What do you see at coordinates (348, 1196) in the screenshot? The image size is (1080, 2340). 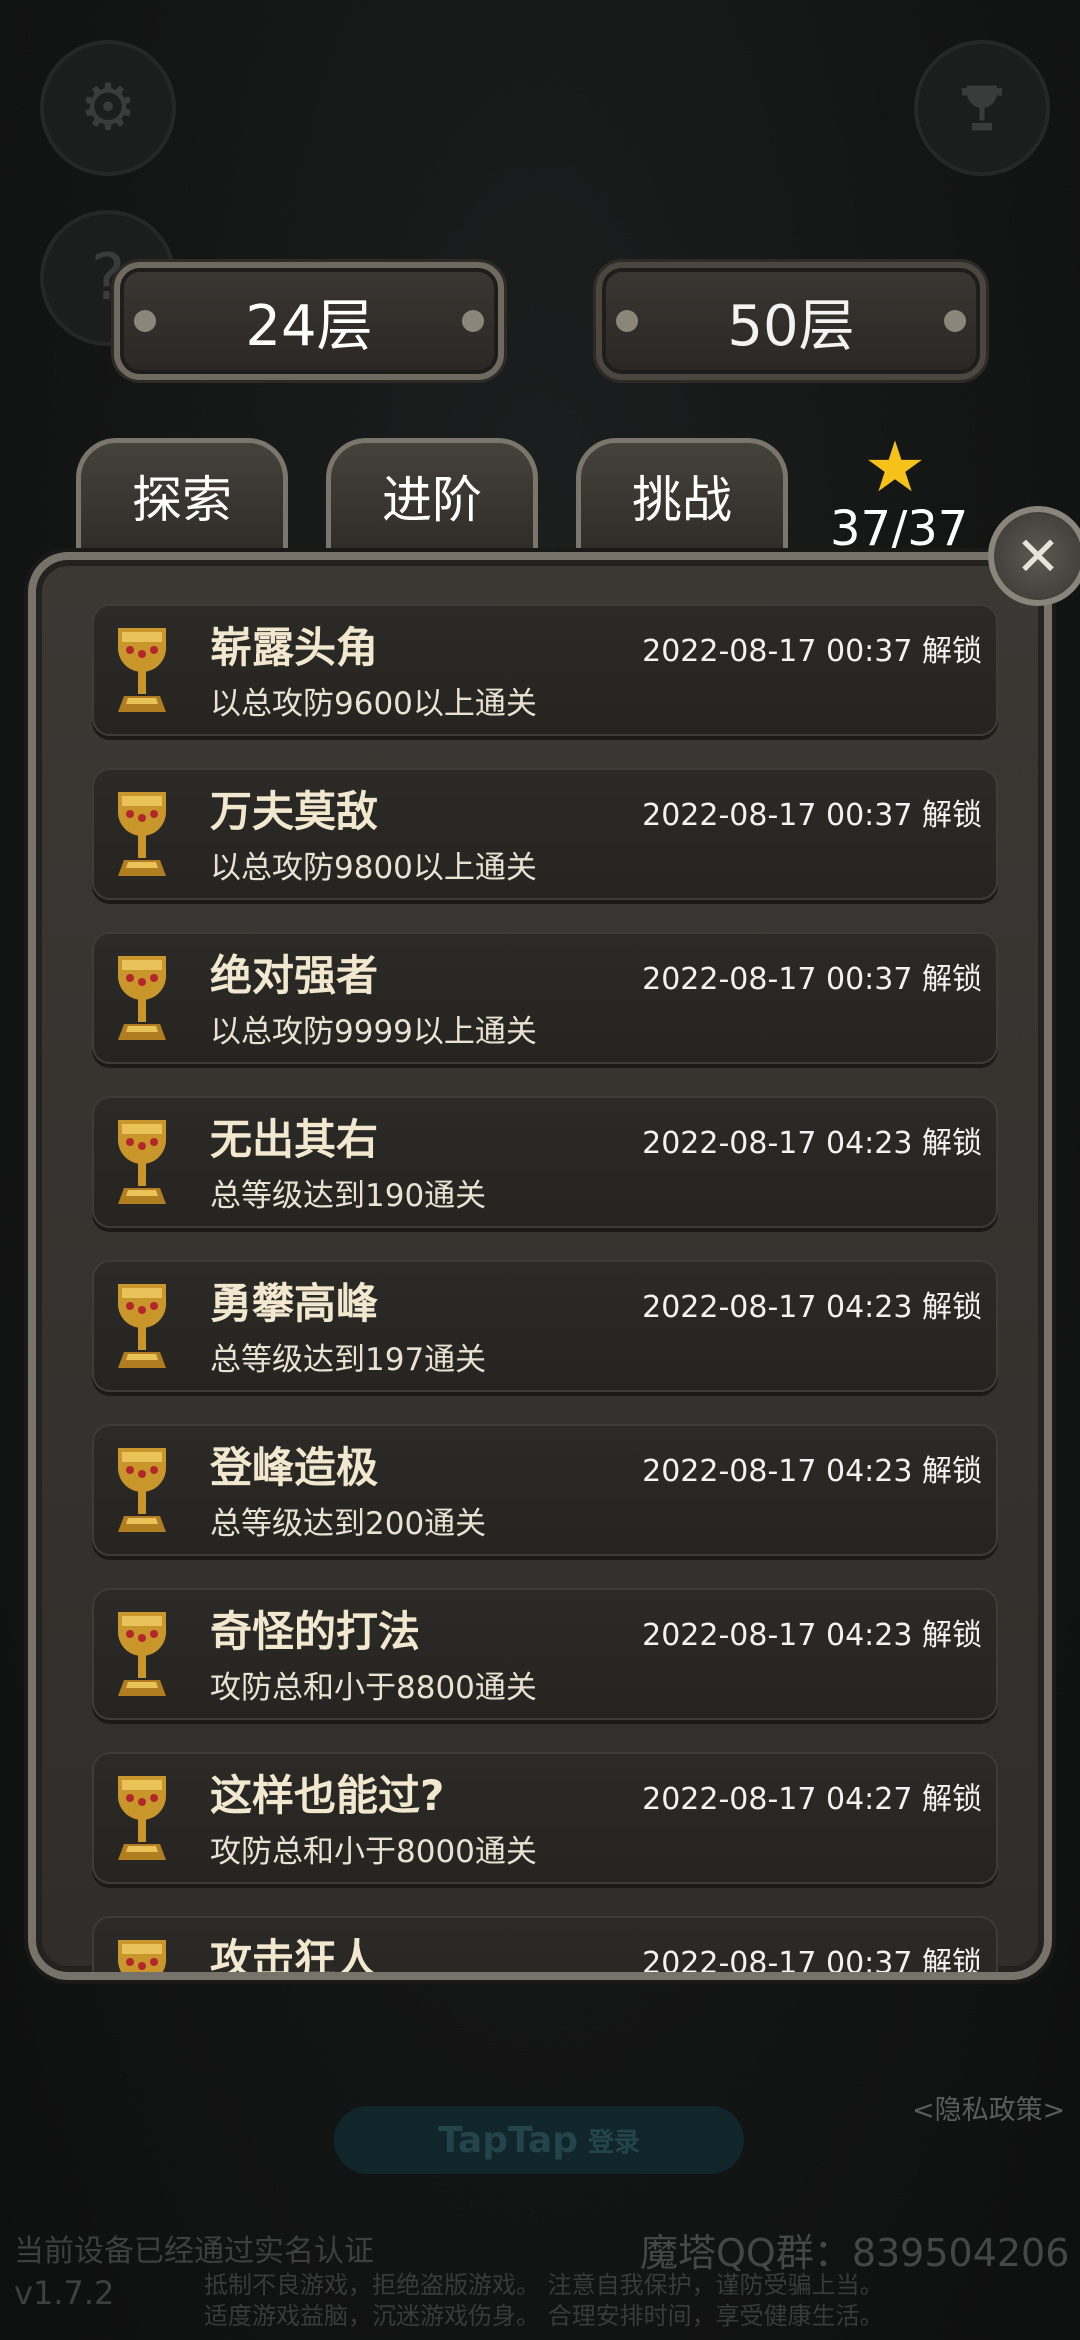 I see `achievement-desc: 总等级达到190通关` at bounding box center [348, 1196].